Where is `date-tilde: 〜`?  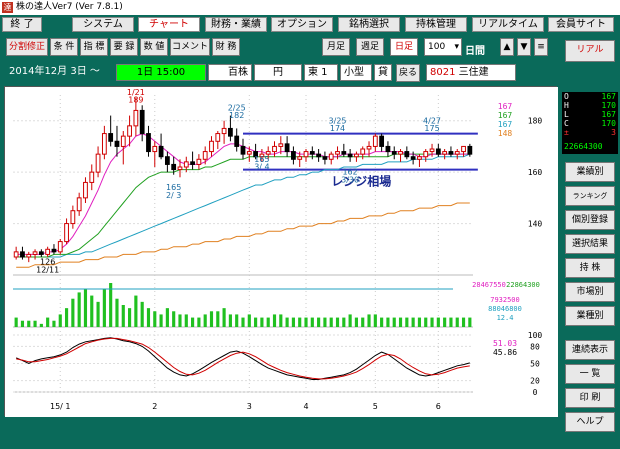
date-tilde: 〜 is located at coordinates (94, 71).